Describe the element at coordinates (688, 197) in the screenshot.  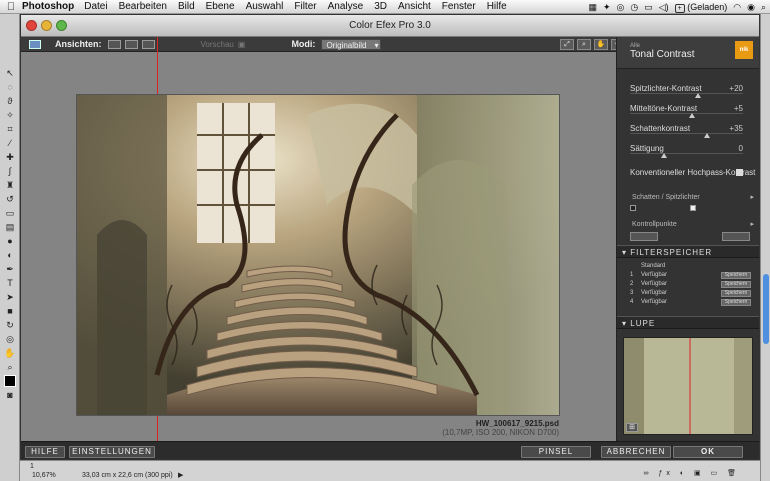
I see `shadows-highlights-section: Schatten / Spitzlichter` at that location.